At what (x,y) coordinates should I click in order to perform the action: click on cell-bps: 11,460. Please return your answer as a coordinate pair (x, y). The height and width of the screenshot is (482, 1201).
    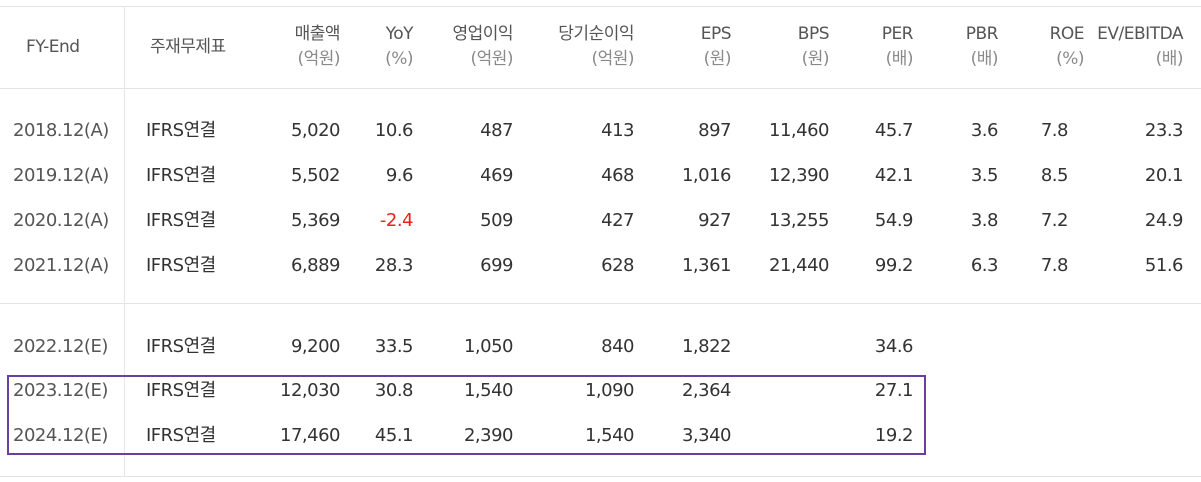
    Looking at the image, I should click on (799, 130).